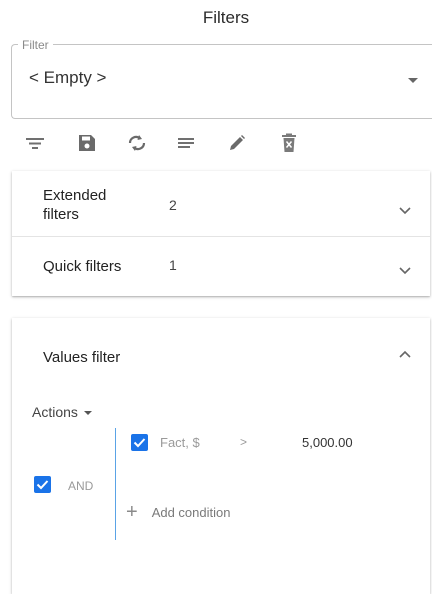  I want to click on condition-operator: >, so click(243, 442).